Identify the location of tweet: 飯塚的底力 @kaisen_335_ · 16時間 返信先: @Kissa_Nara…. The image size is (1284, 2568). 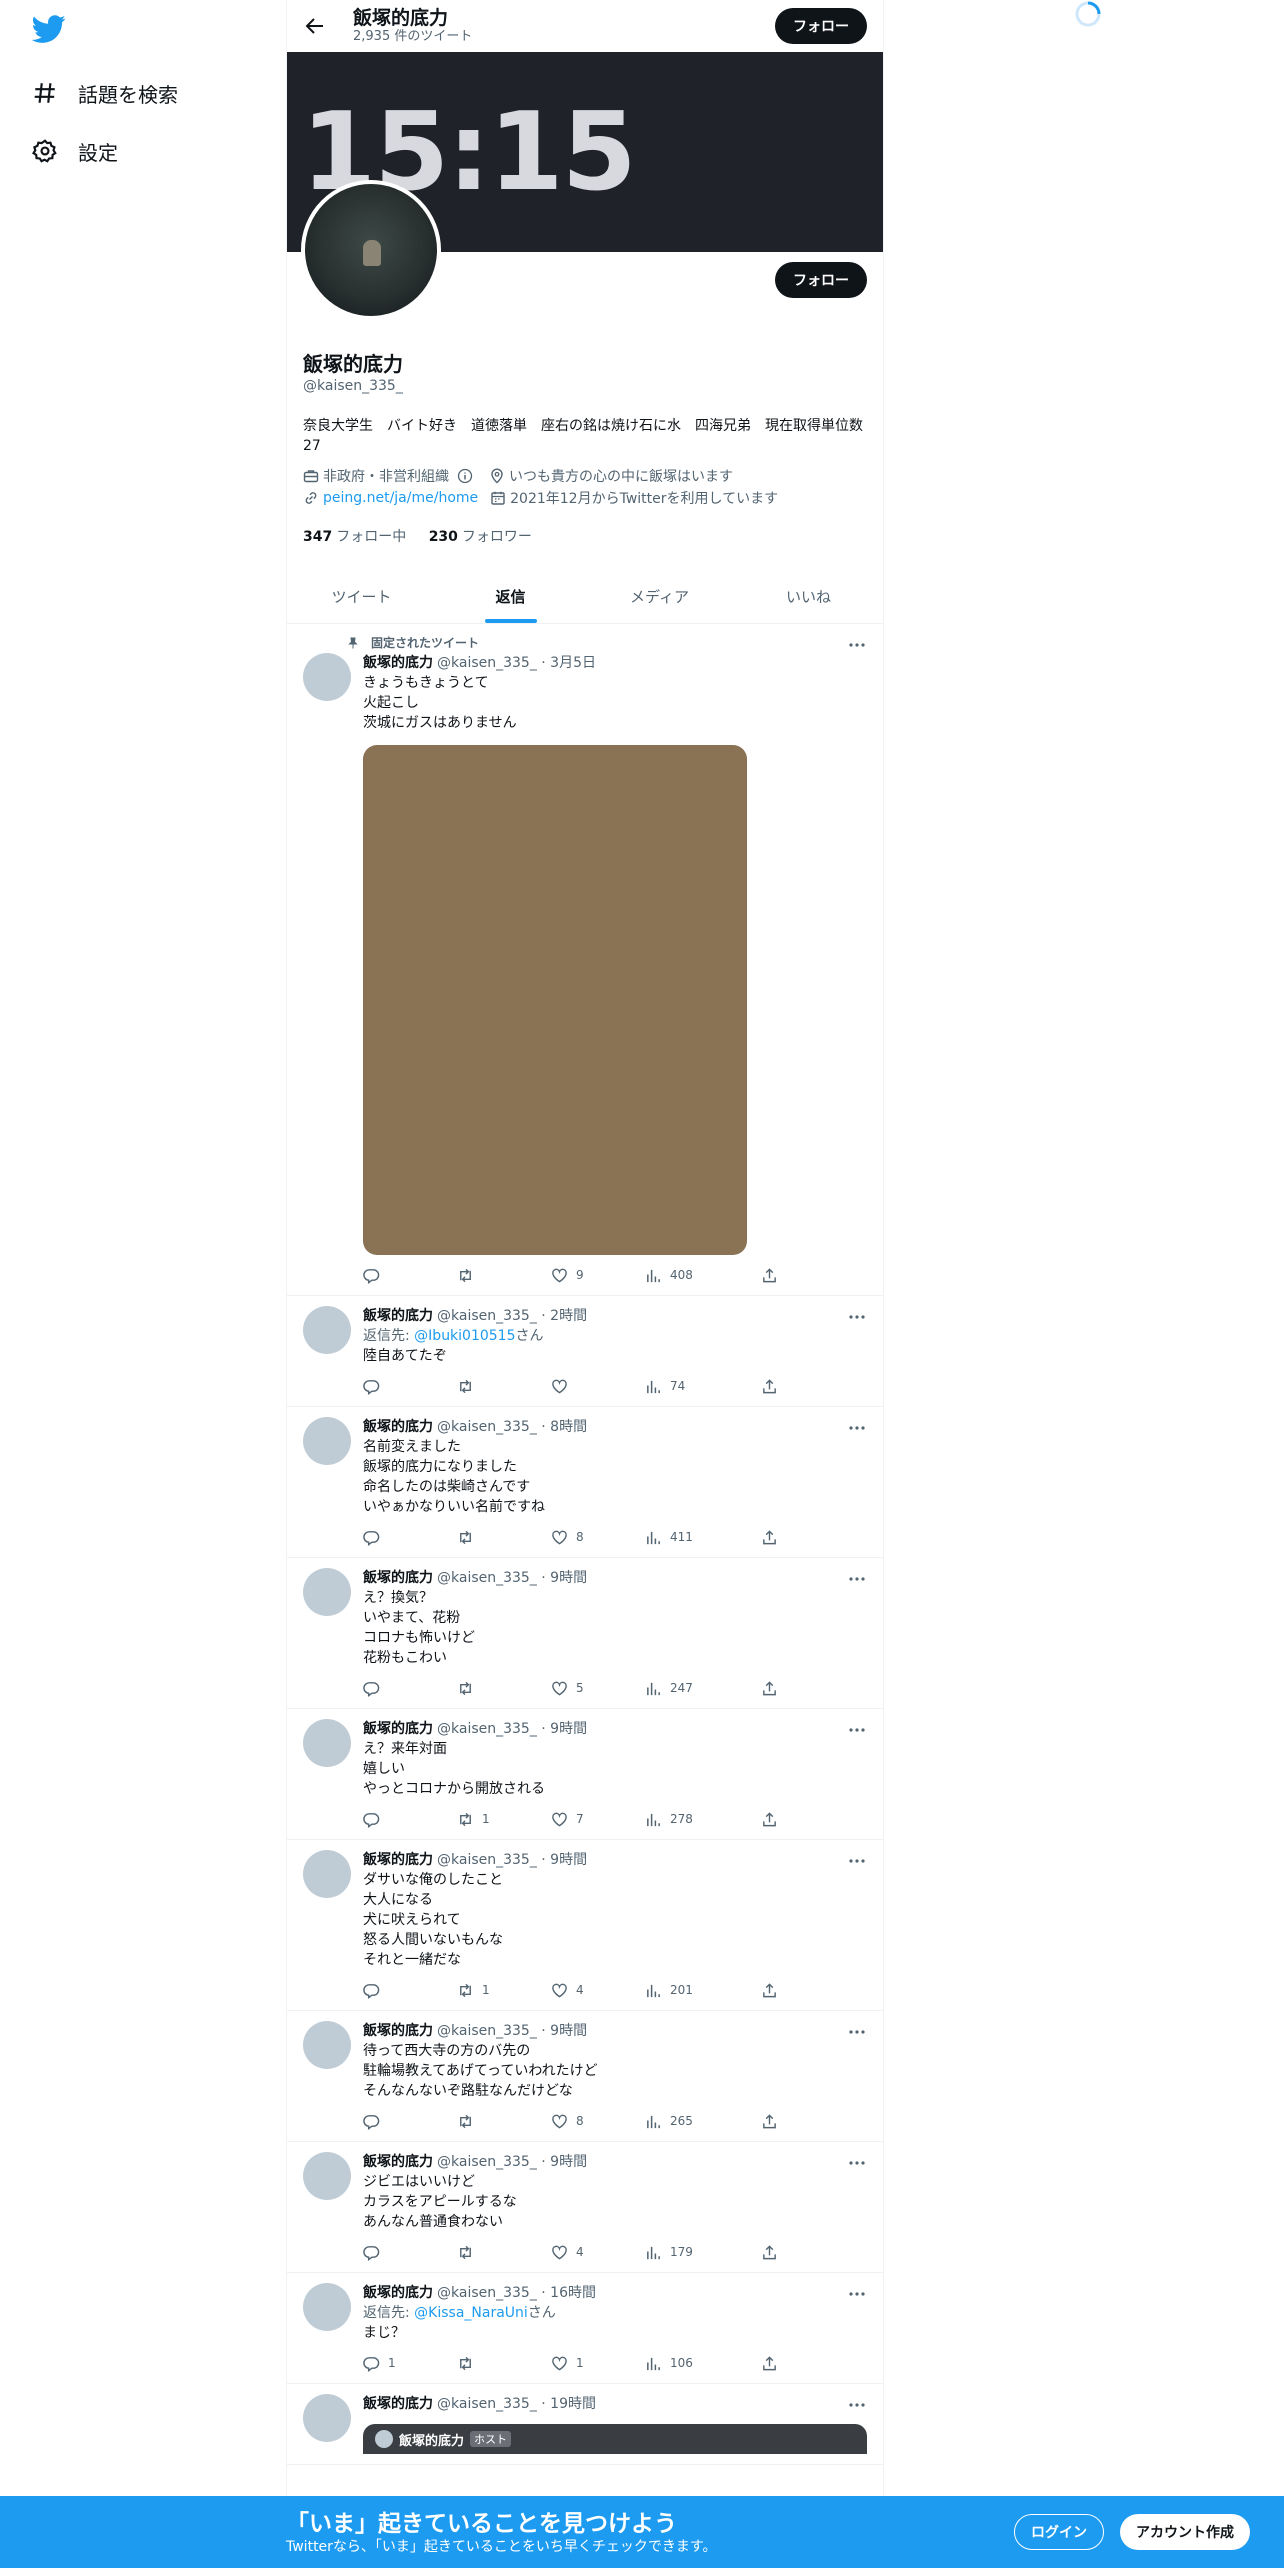
(585, 2328).